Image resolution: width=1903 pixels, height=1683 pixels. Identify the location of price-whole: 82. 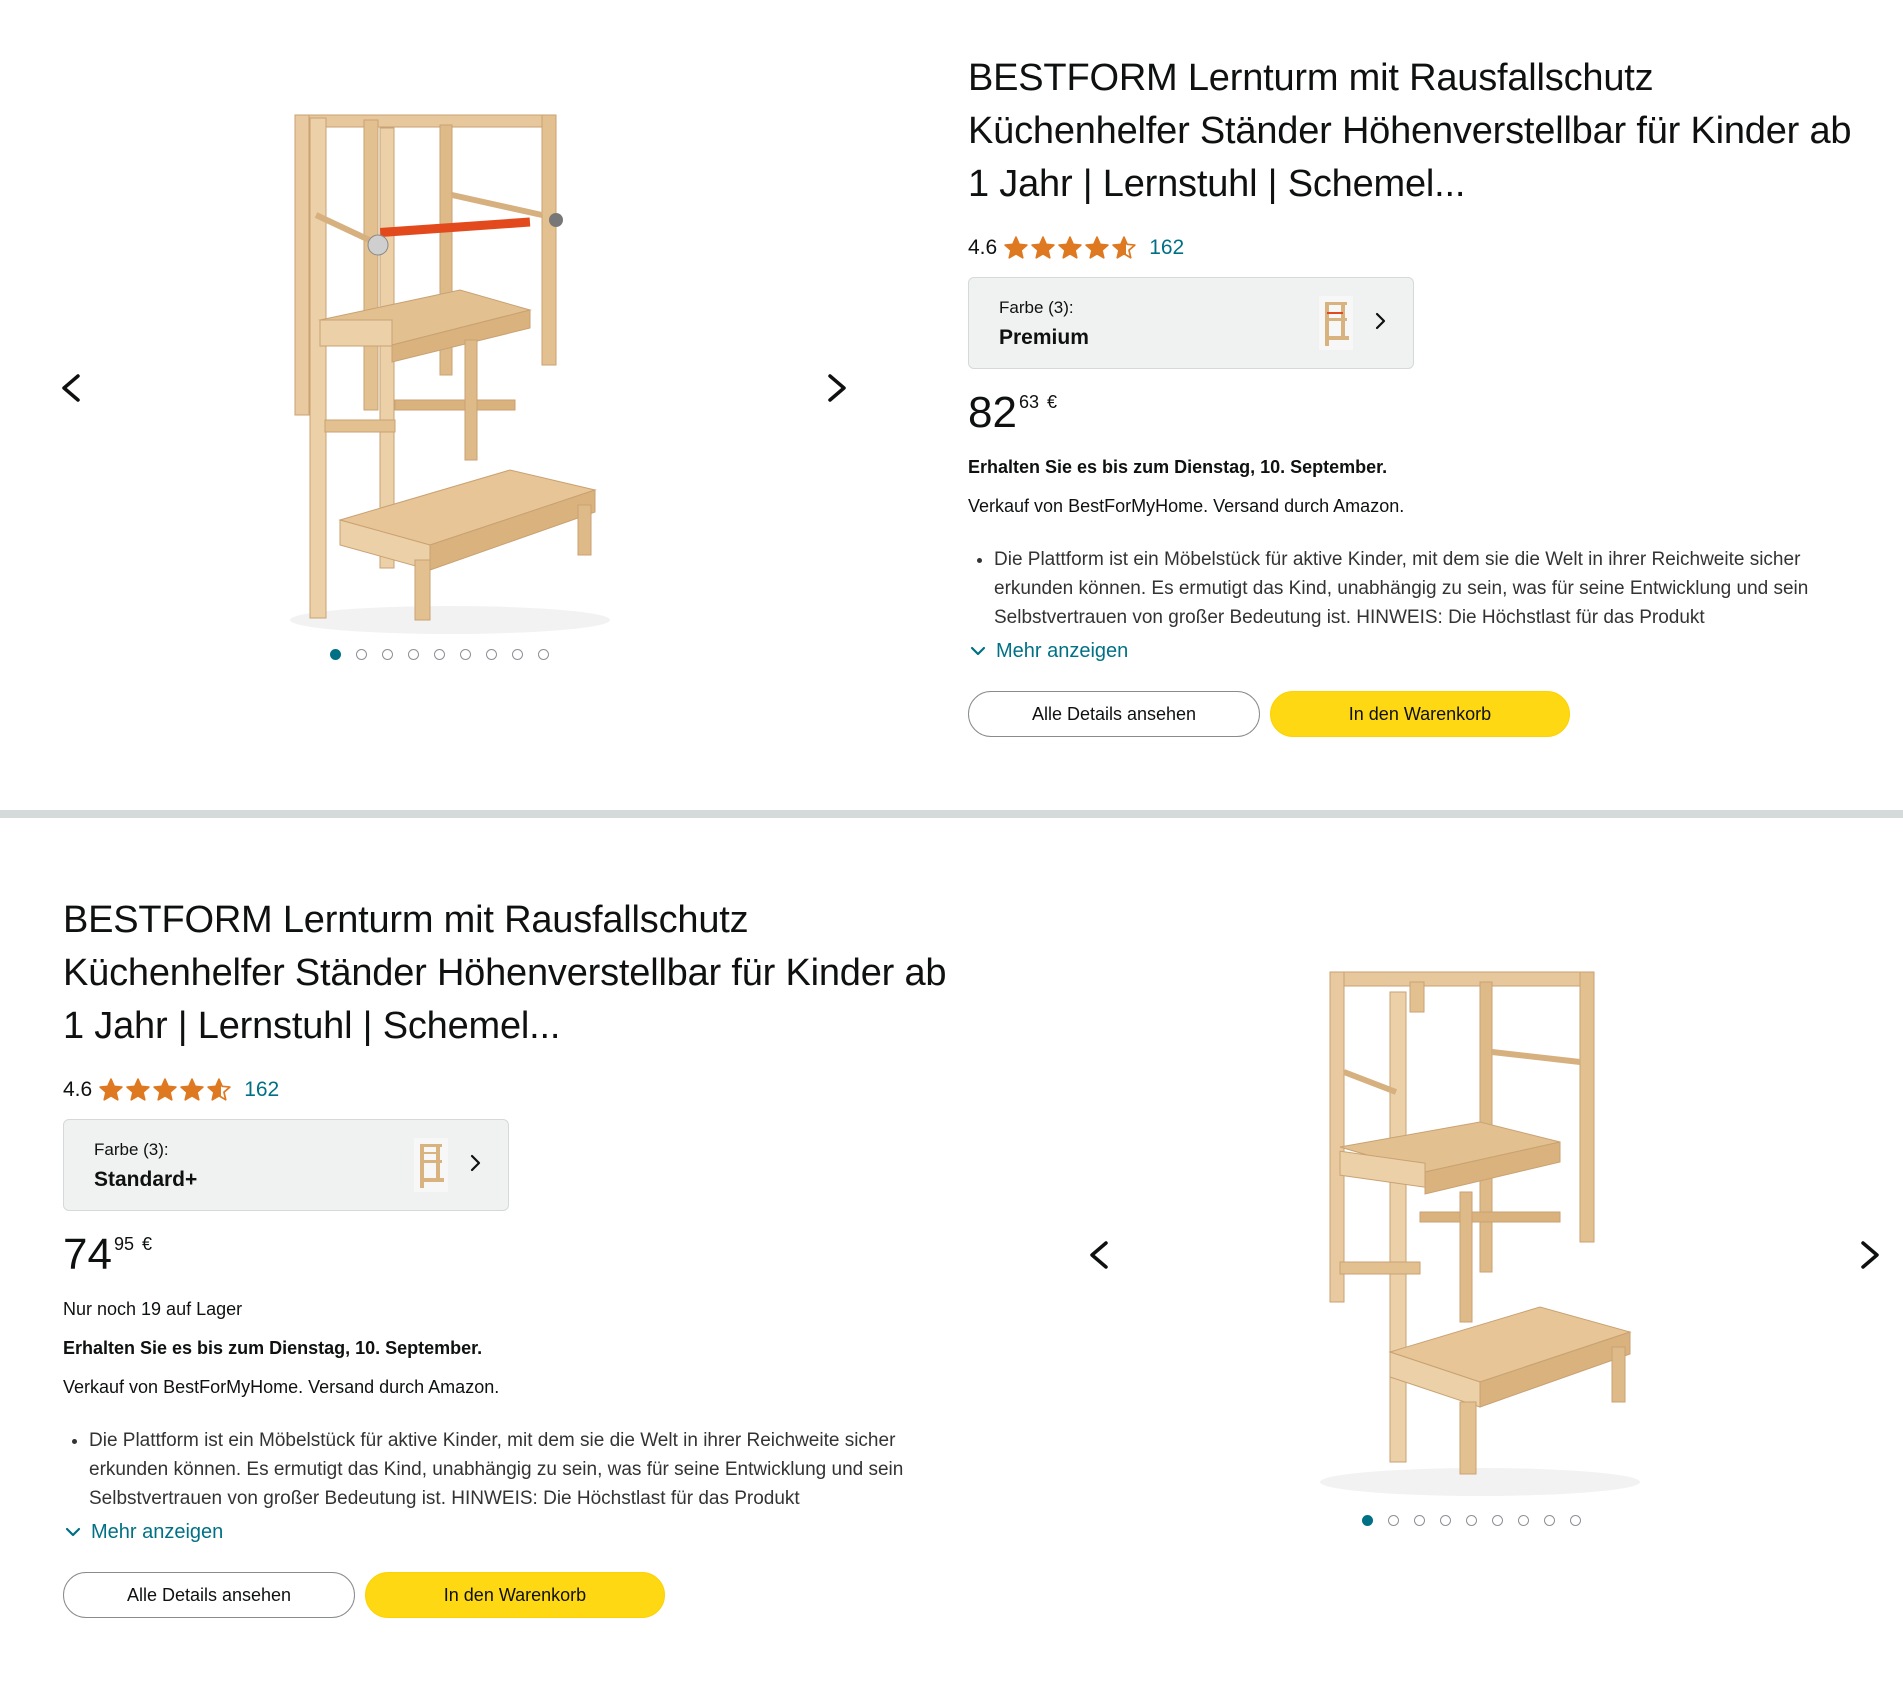
(992, 412).